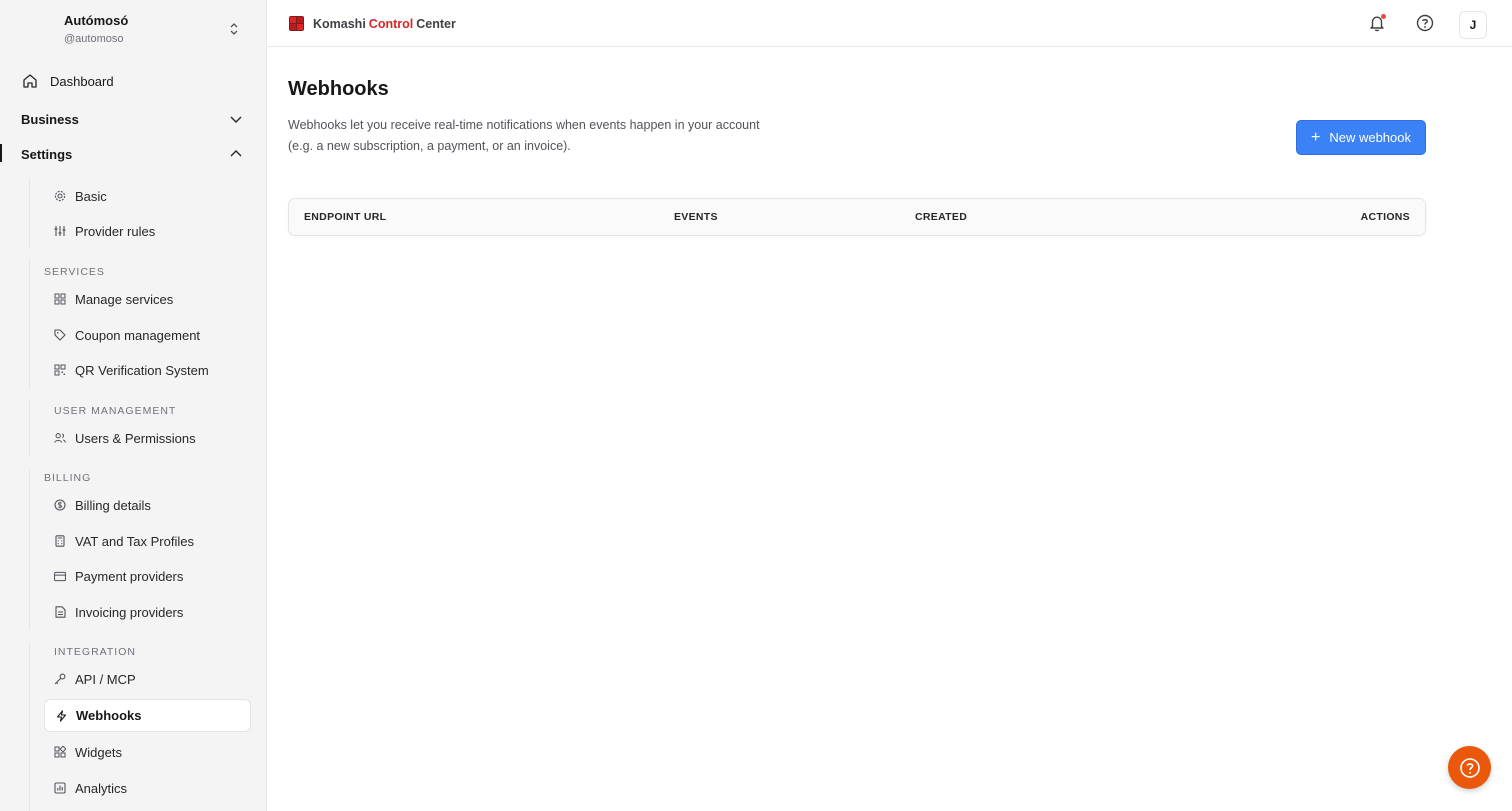 The width and height of the screenshot is (1512, 811). Describe the element at coordinates (30, 81) in the screenshot. I see `home-icon` at that location.